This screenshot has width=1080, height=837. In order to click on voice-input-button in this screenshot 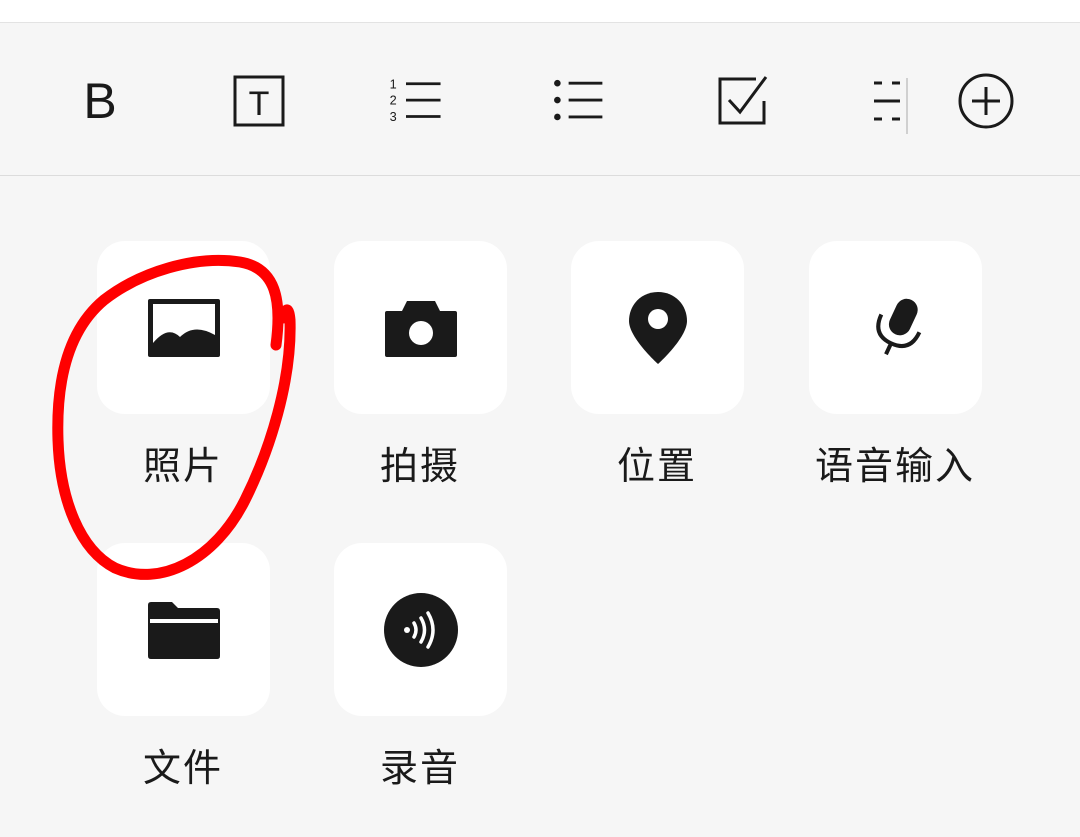, I will do `click(895, 327)`.